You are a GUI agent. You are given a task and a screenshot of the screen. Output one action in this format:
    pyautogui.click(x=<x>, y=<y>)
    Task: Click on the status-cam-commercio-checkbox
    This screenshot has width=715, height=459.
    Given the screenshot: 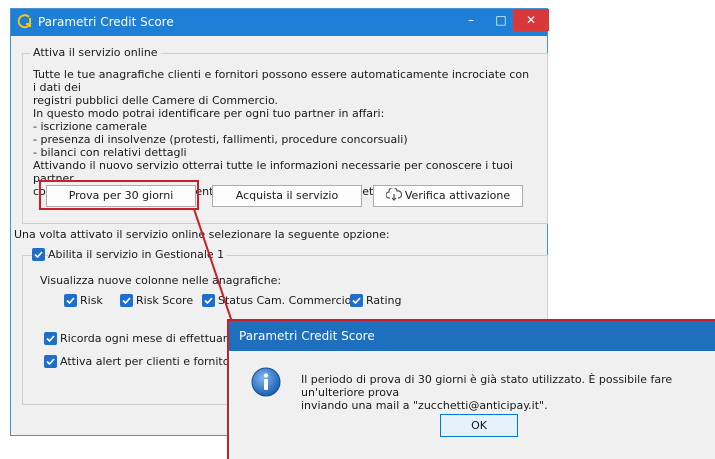 What is the action you would take?
    pyautogui.click(x=208, y=300)
    